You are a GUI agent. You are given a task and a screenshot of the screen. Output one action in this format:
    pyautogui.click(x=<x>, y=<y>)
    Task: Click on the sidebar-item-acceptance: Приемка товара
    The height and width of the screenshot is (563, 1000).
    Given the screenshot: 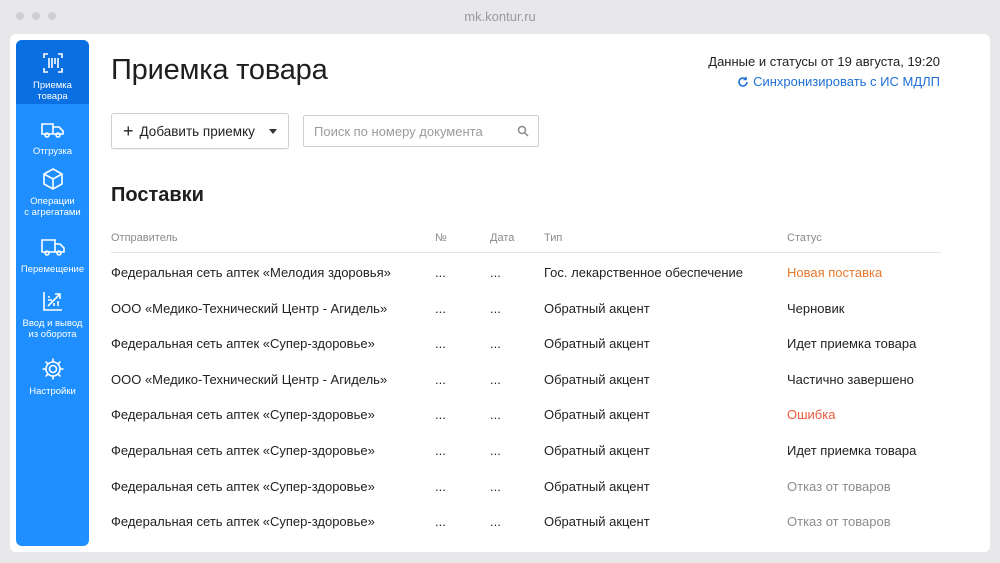 What is the action you would take?
    pyautogui.click(x=52, y=72)
    